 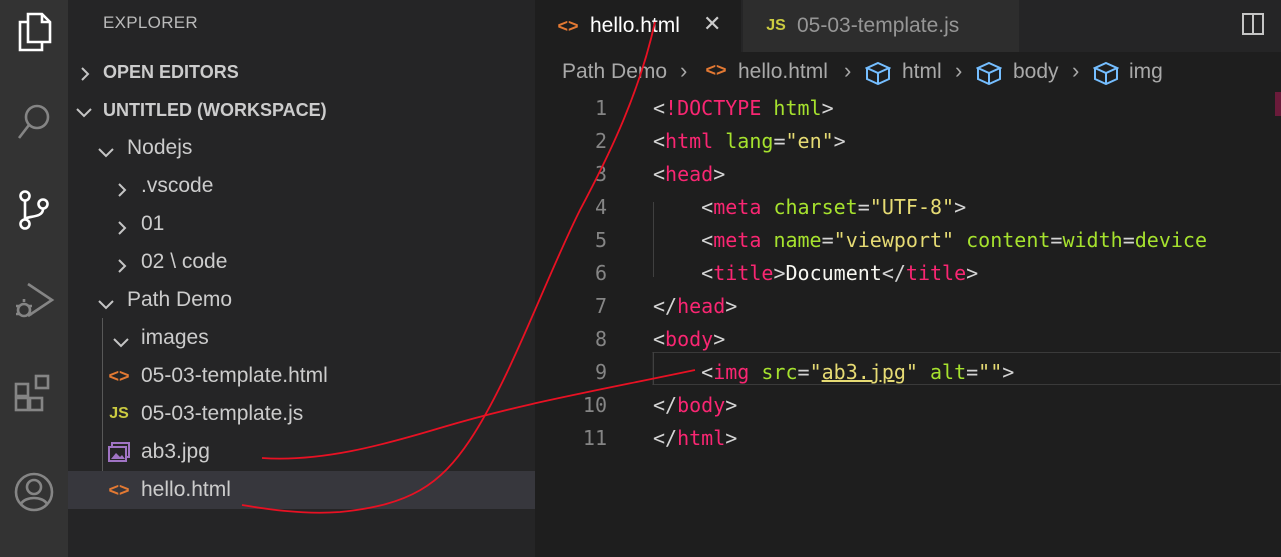 What do you see at coordinates (840, 273) in the screenshot?
I see `code-line: <title>Document</title>` at bounding box center [840, 273].